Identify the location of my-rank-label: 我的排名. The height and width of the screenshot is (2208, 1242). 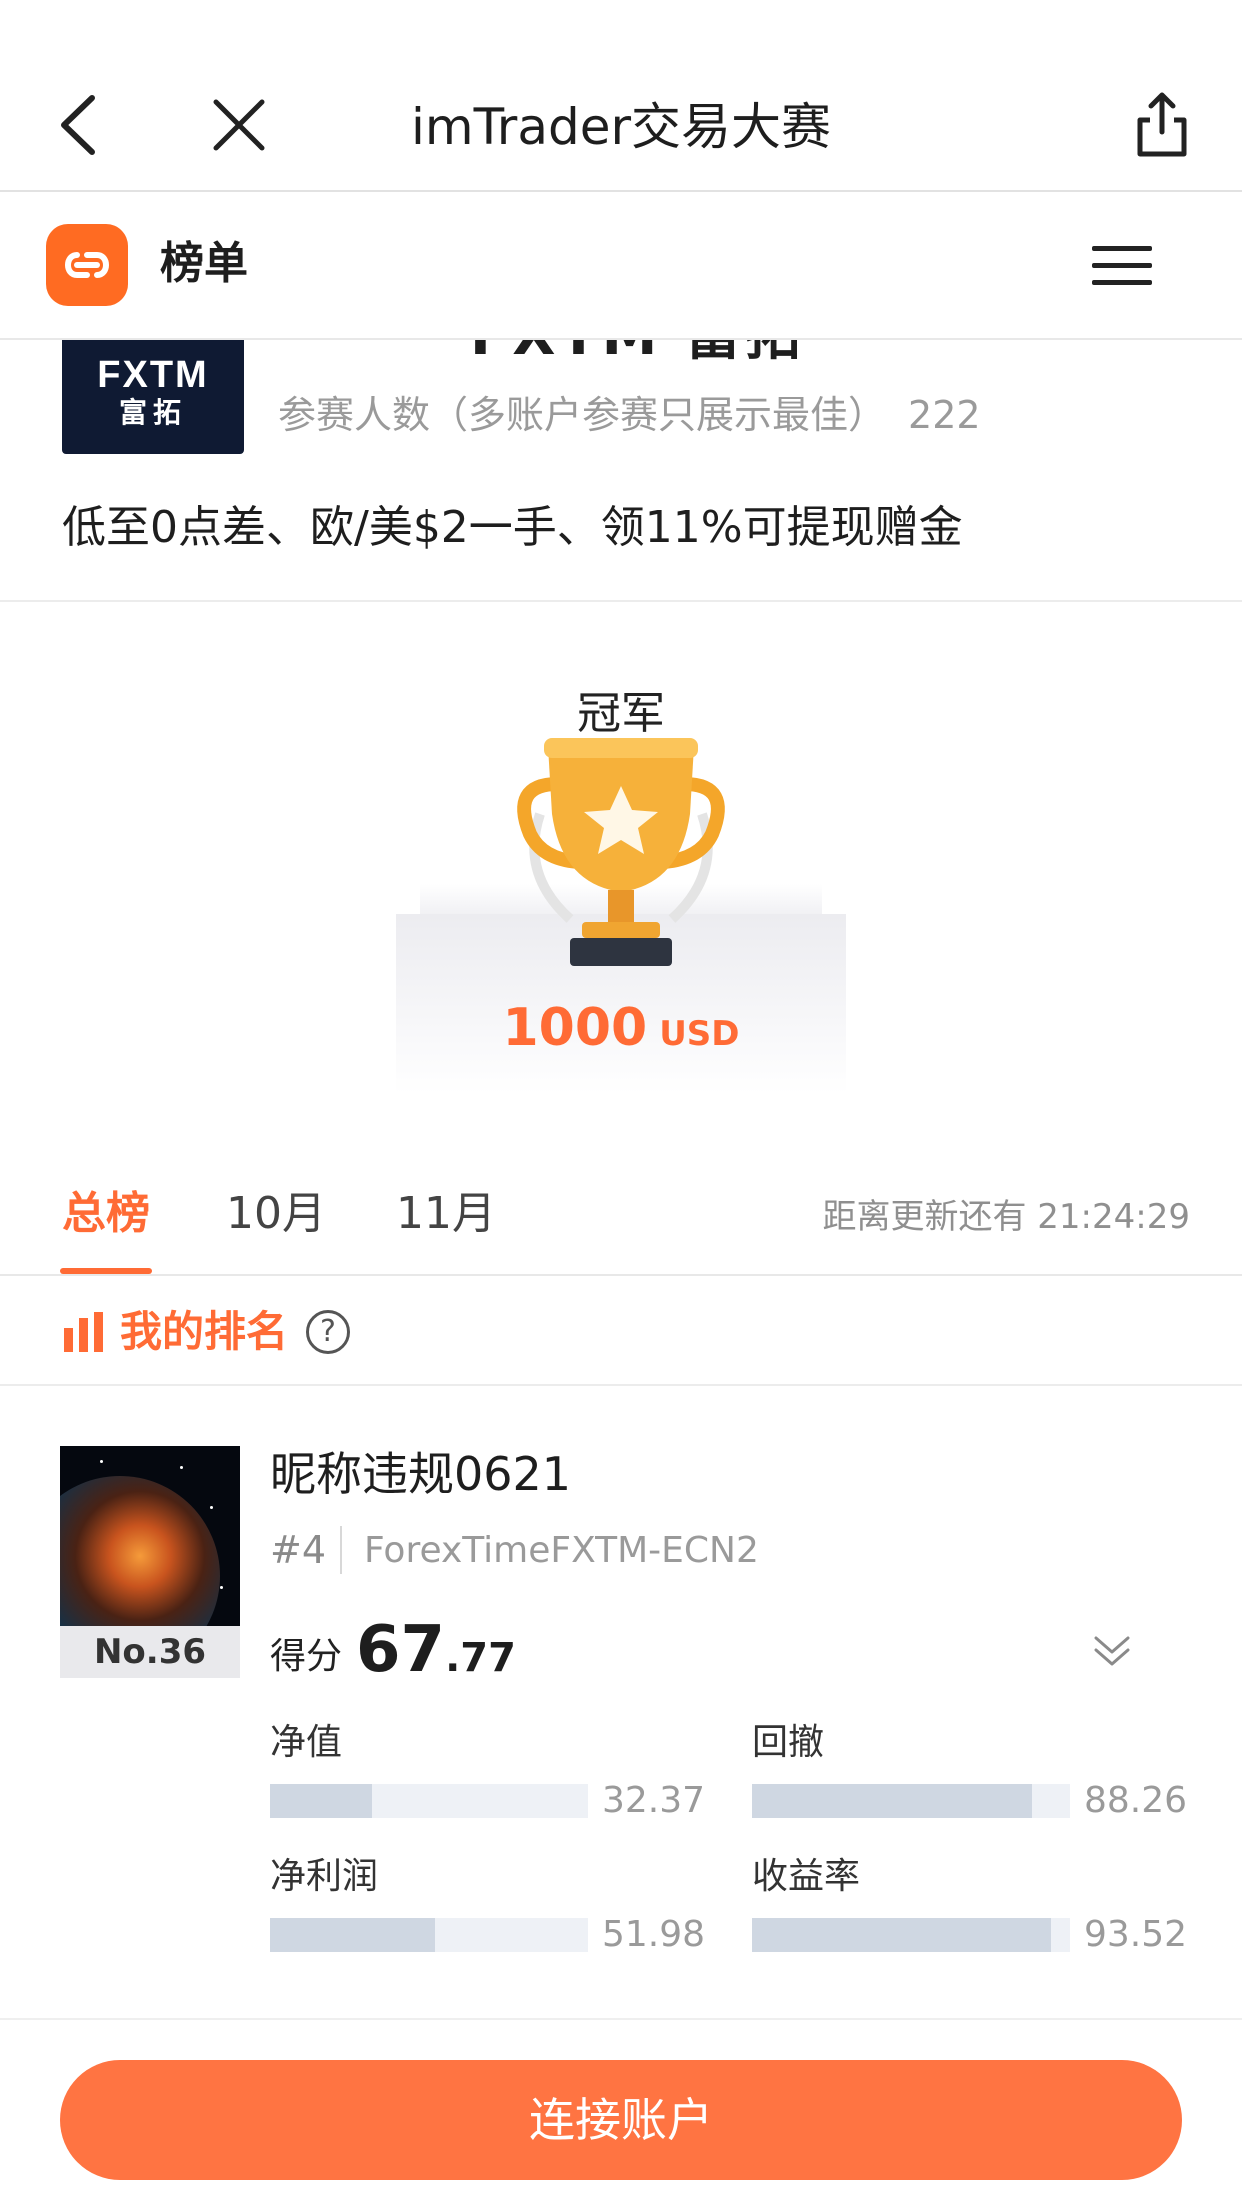
(204, 1331).